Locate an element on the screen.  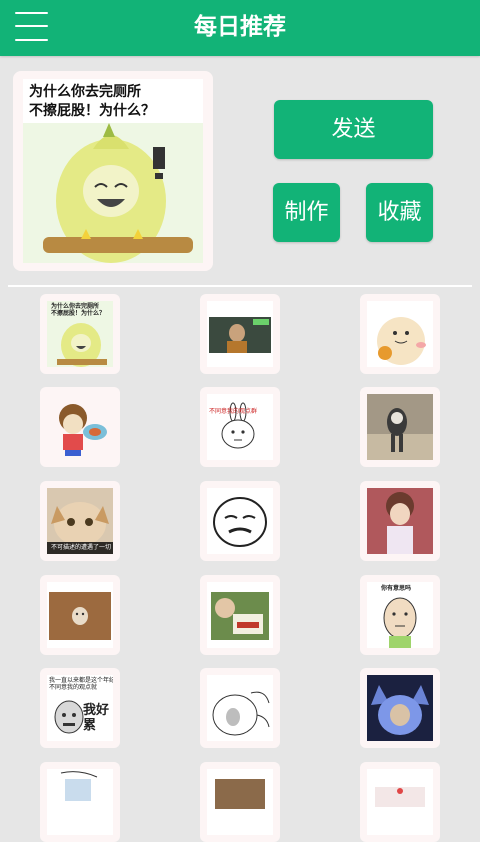
meme-thumbnail-image: 不可描述的遭遇了一切 is located at coordinates (80, 521).